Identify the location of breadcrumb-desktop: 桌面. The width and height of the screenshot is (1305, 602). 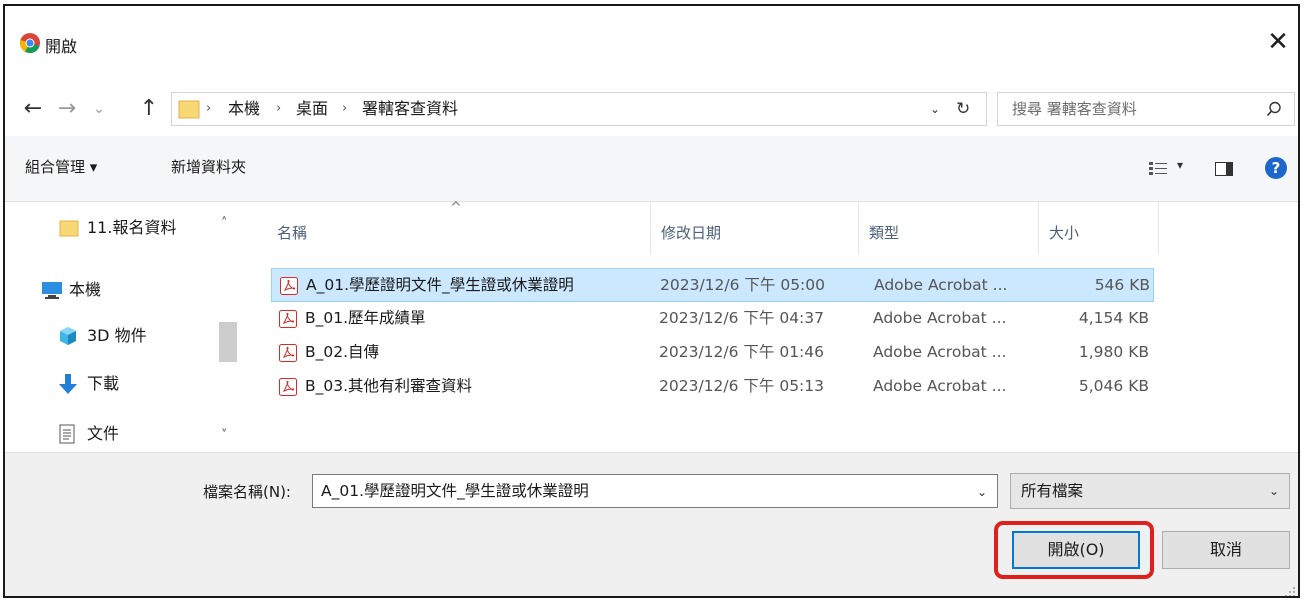
(312, 109).